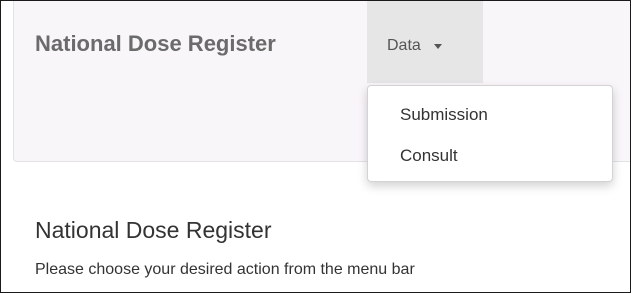 The height and width of the screenshot is (293, 631). I want to click on menu-item-submission: Submission, so click(444, 115).